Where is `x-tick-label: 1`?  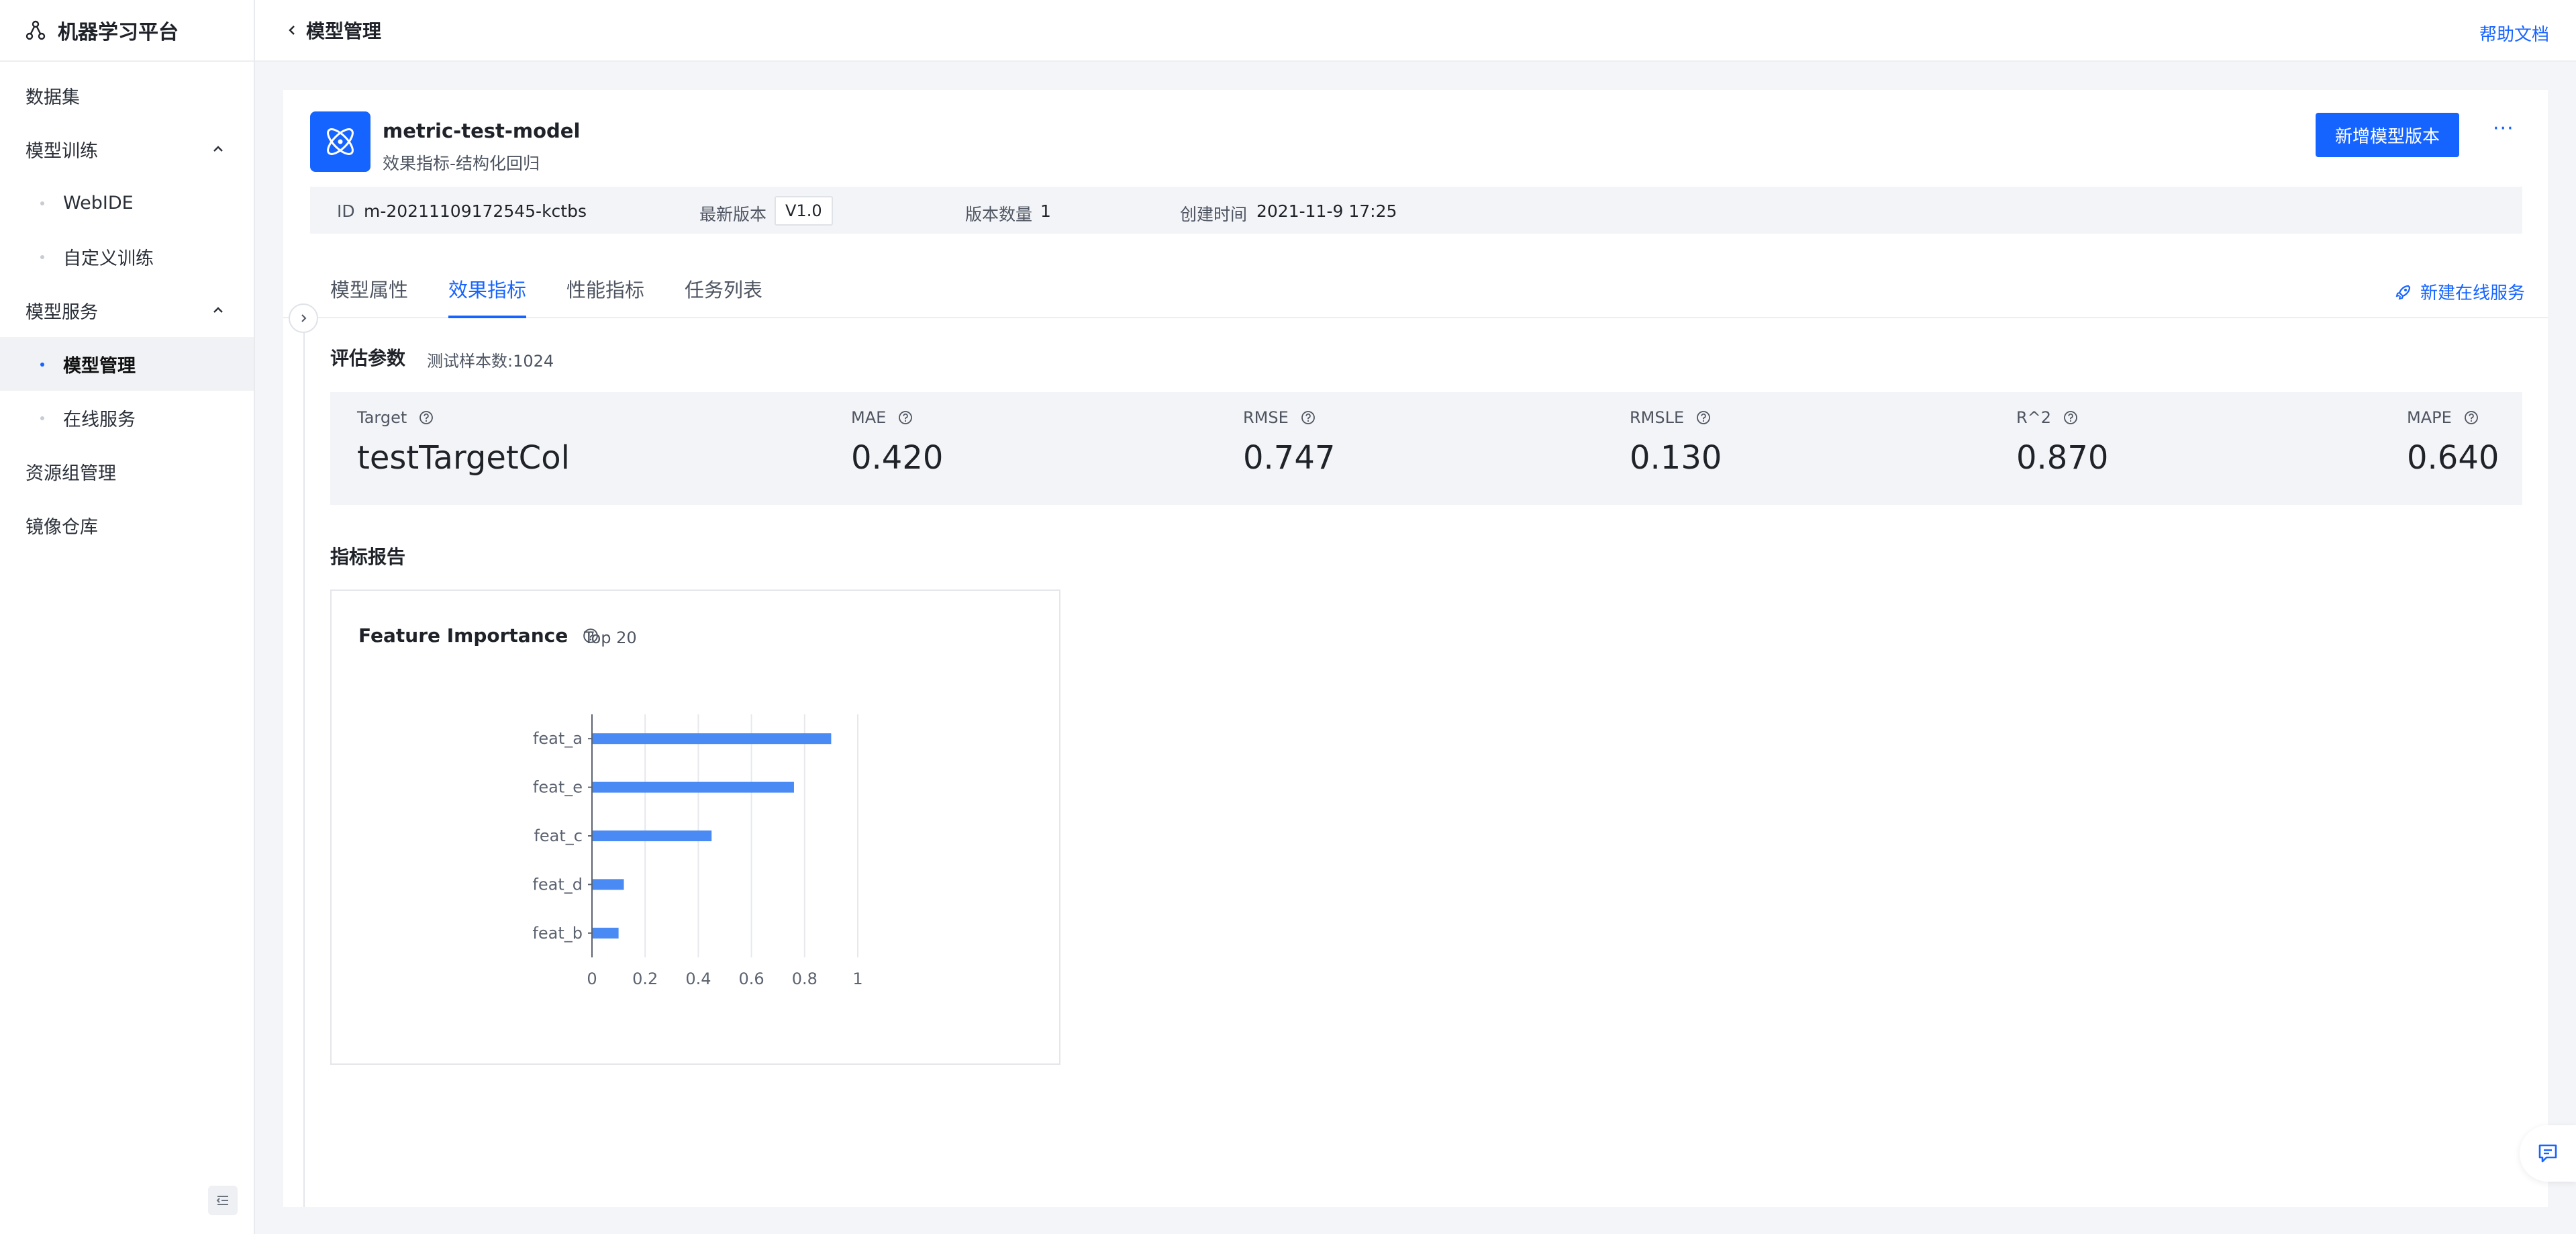
x-tick-label: 1 is located at coordinates (857, 979).